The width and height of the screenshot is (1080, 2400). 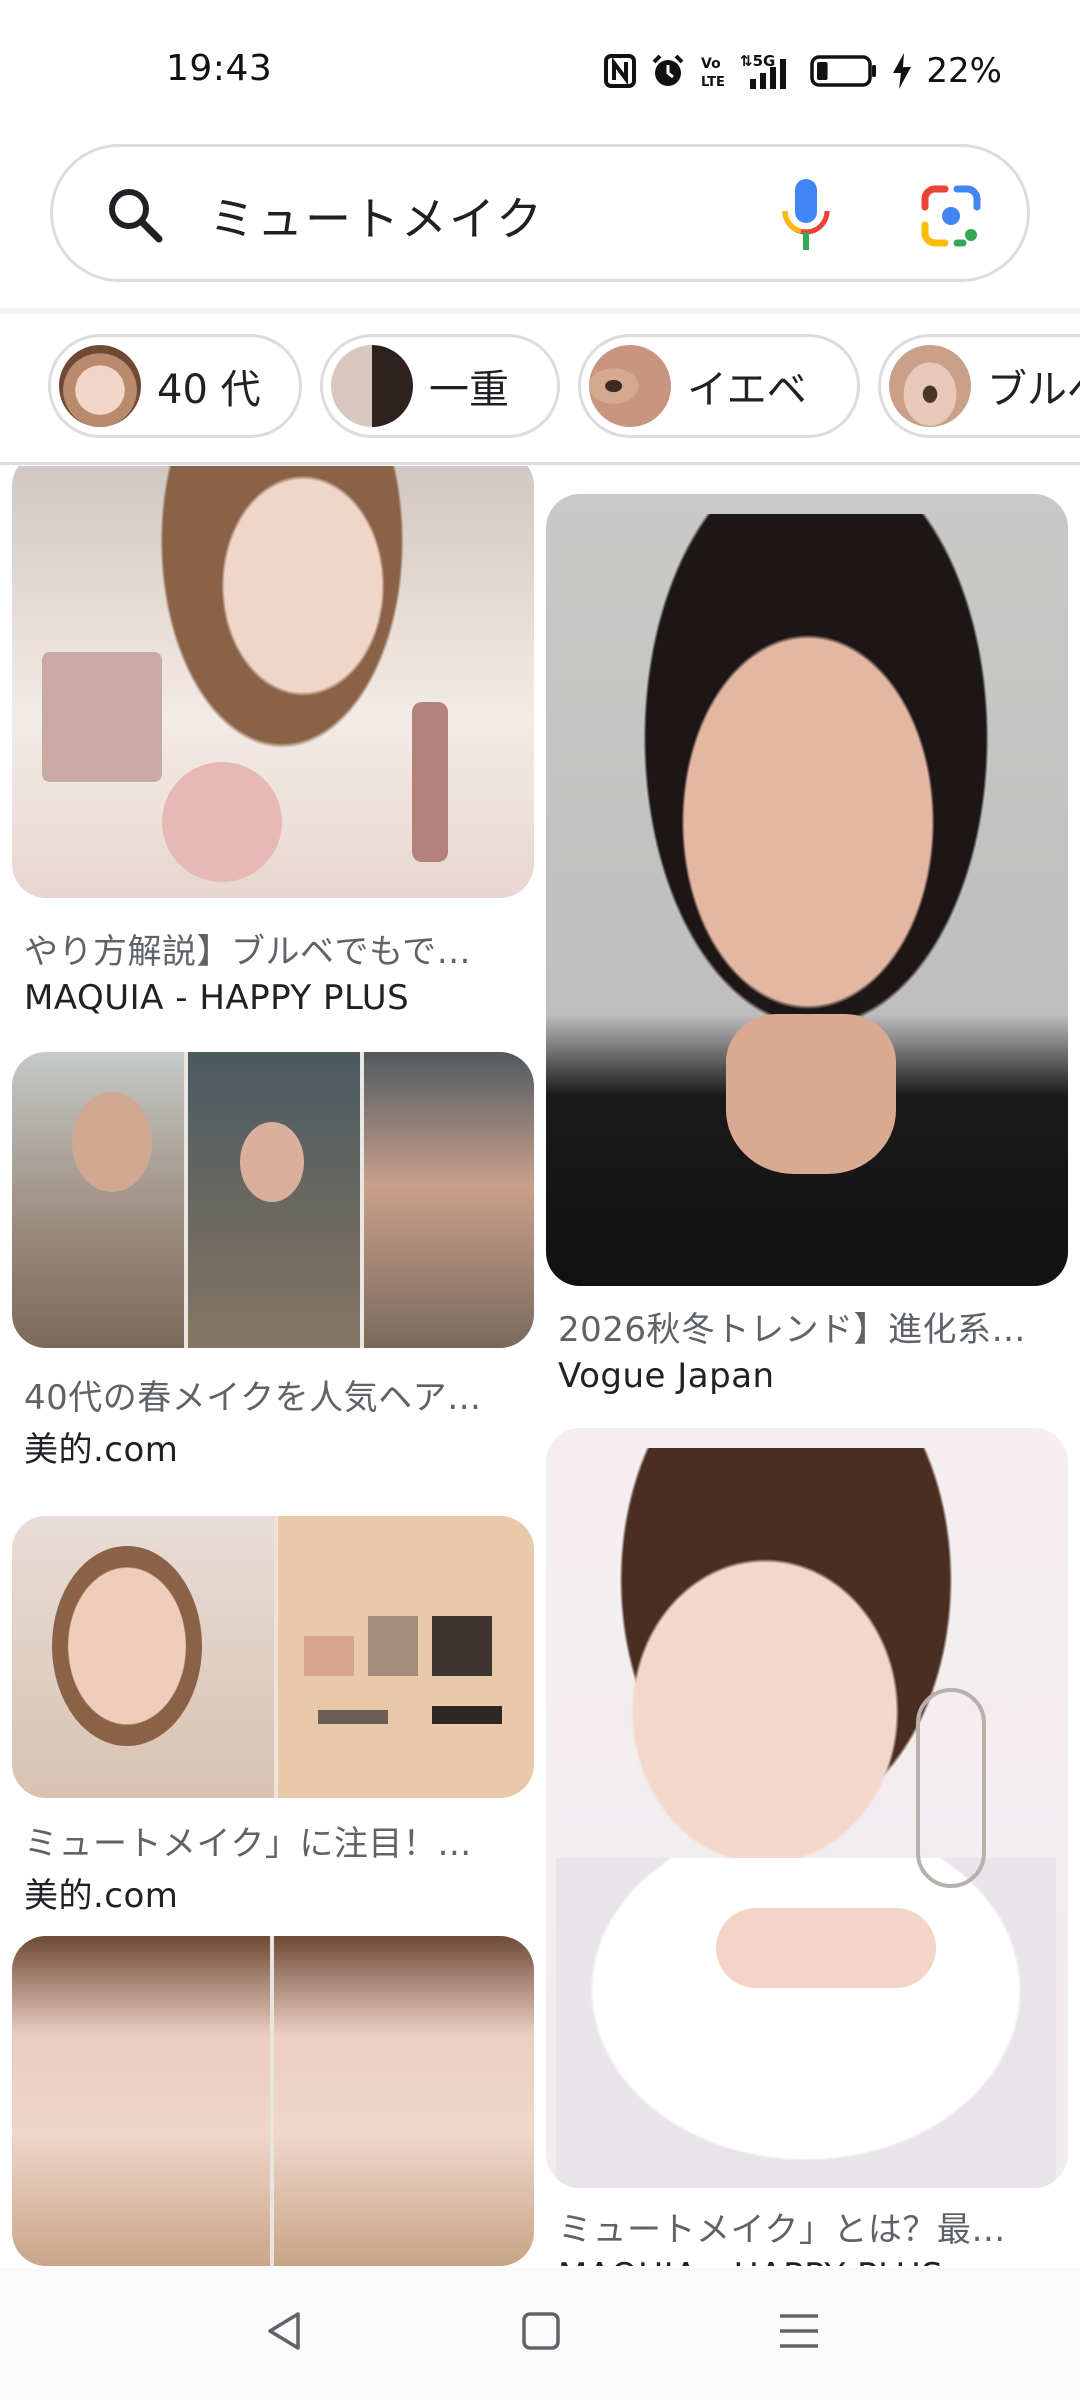 What do you see at coordinates (951, 219) in the screenshot?
I see `lens-icon` at bounding box center [951, 219].